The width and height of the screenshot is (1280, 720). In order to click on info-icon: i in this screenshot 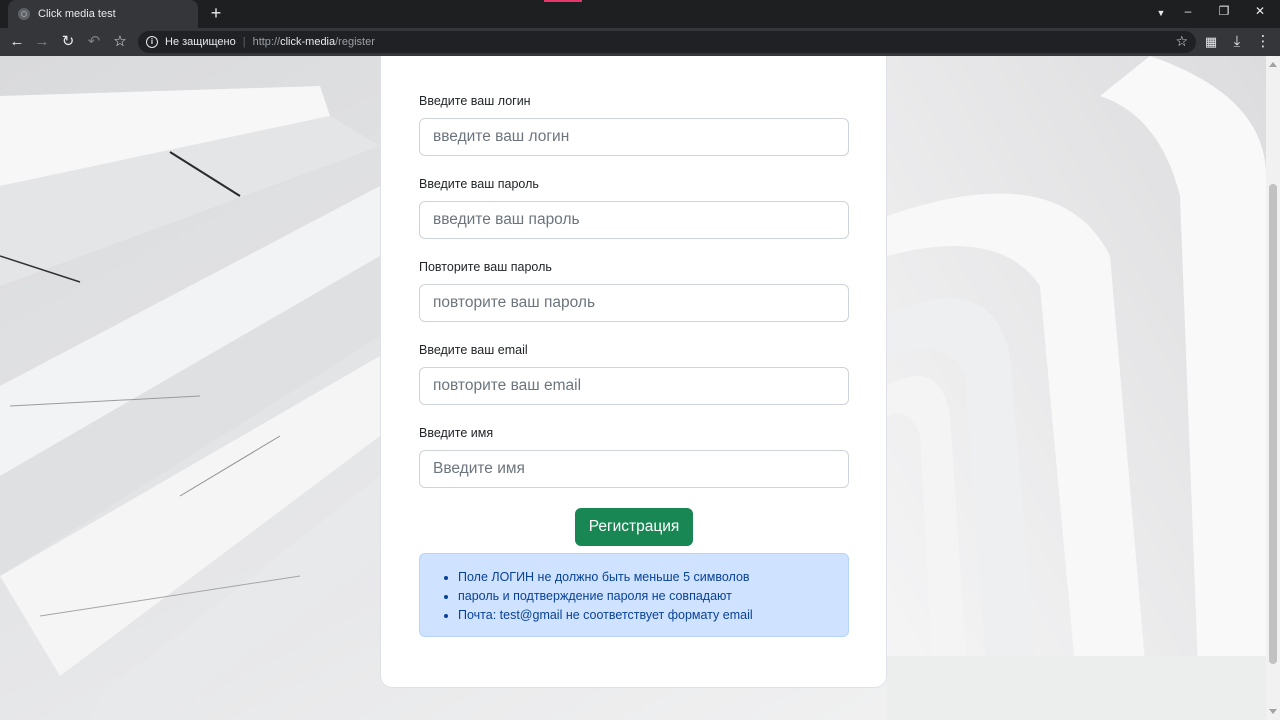, I will do `click(152, 42)`.